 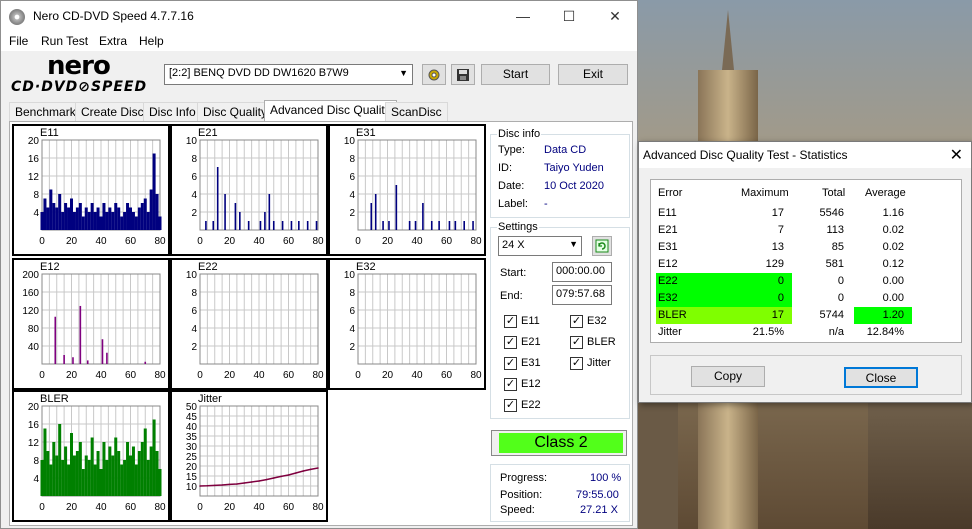 What do you see at coordinates (576, 363) in the screenshot?
I see `checkbox-jitter: ✓` at bounding box center [576, 363].